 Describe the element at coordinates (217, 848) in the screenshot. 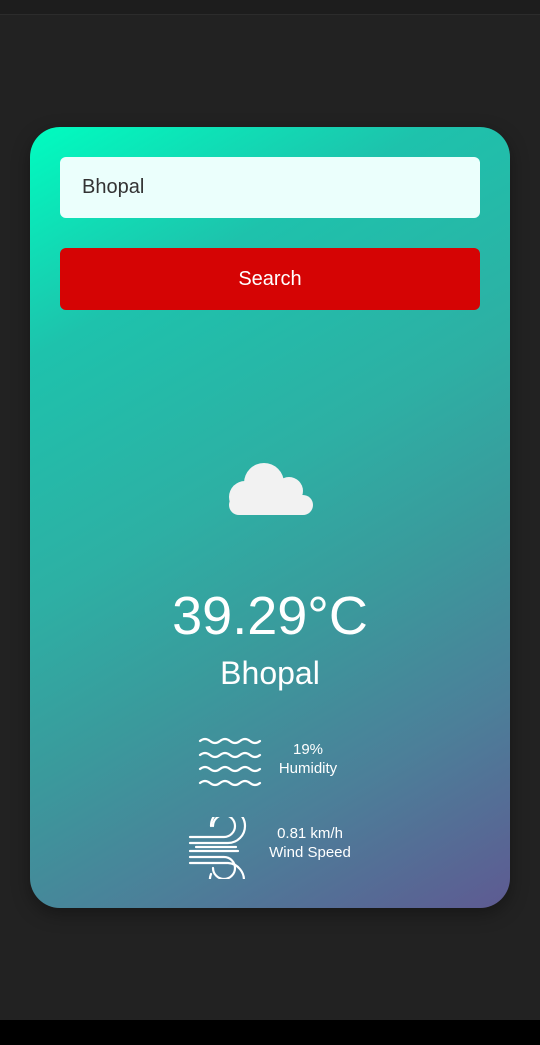

I see `wind-icon` at that location.